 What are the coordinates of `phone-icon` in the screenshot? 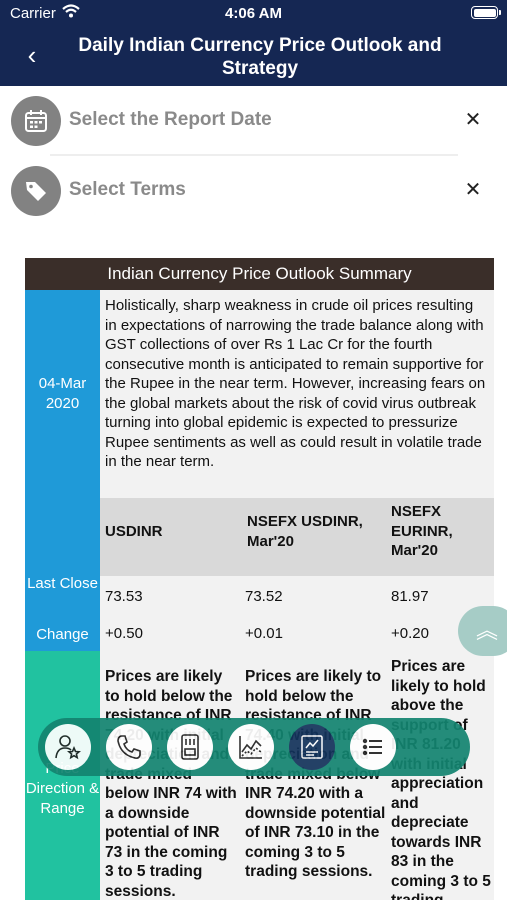 It's located at (129, 747).